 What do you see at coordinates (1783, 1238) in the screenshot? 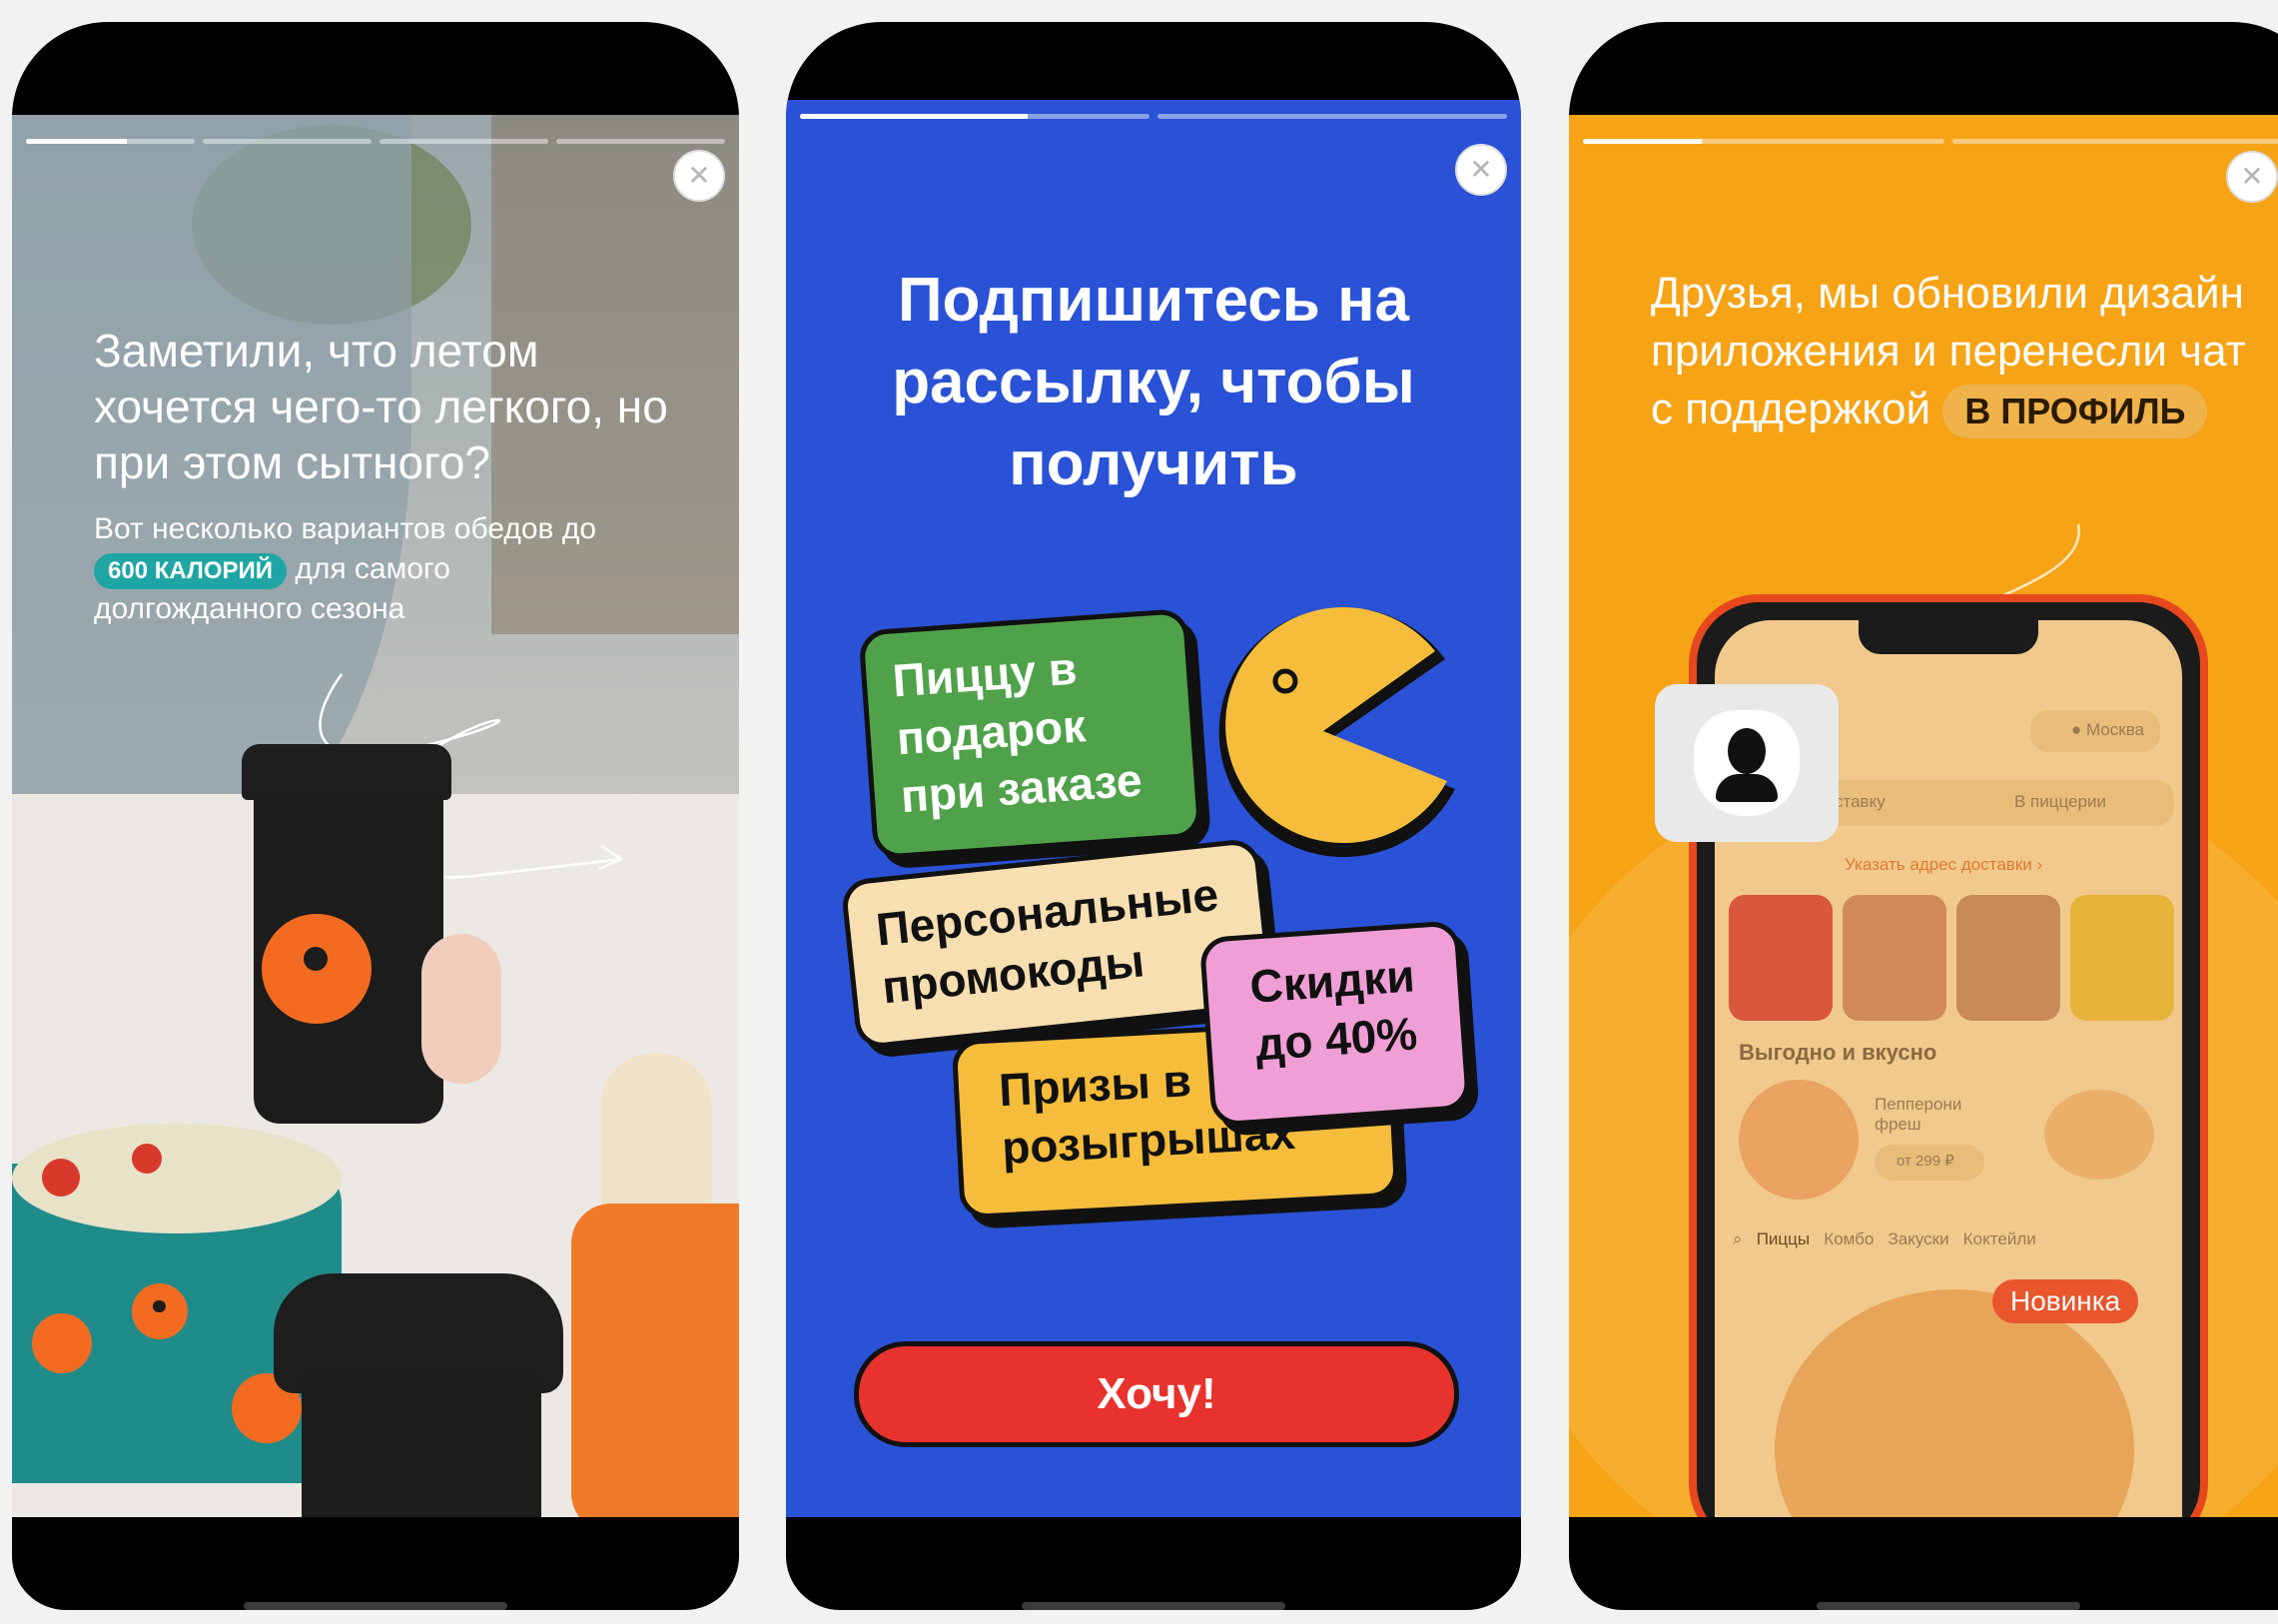
I see `category-item: Пиццы` at bounding box center [1783, 1238].